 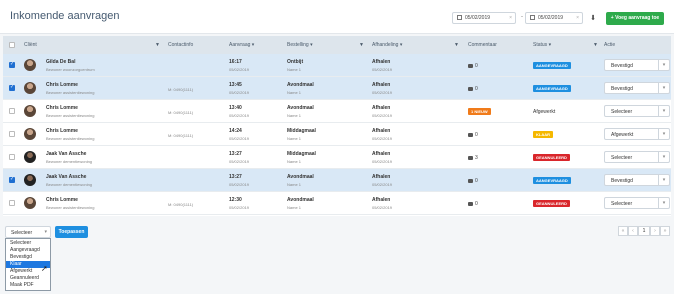 What do you see at coordinates (241, 45) in the screenshot?
I see `col-request: Aanvraag ▾` at bounding box center [241, 45].